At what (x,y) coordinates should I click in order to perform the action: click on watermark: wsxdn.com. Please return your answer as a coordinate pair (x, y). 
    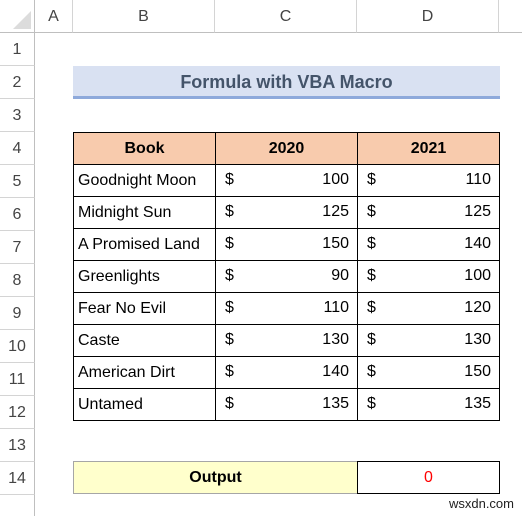
    Looking at the image, I should click on (481, 503).